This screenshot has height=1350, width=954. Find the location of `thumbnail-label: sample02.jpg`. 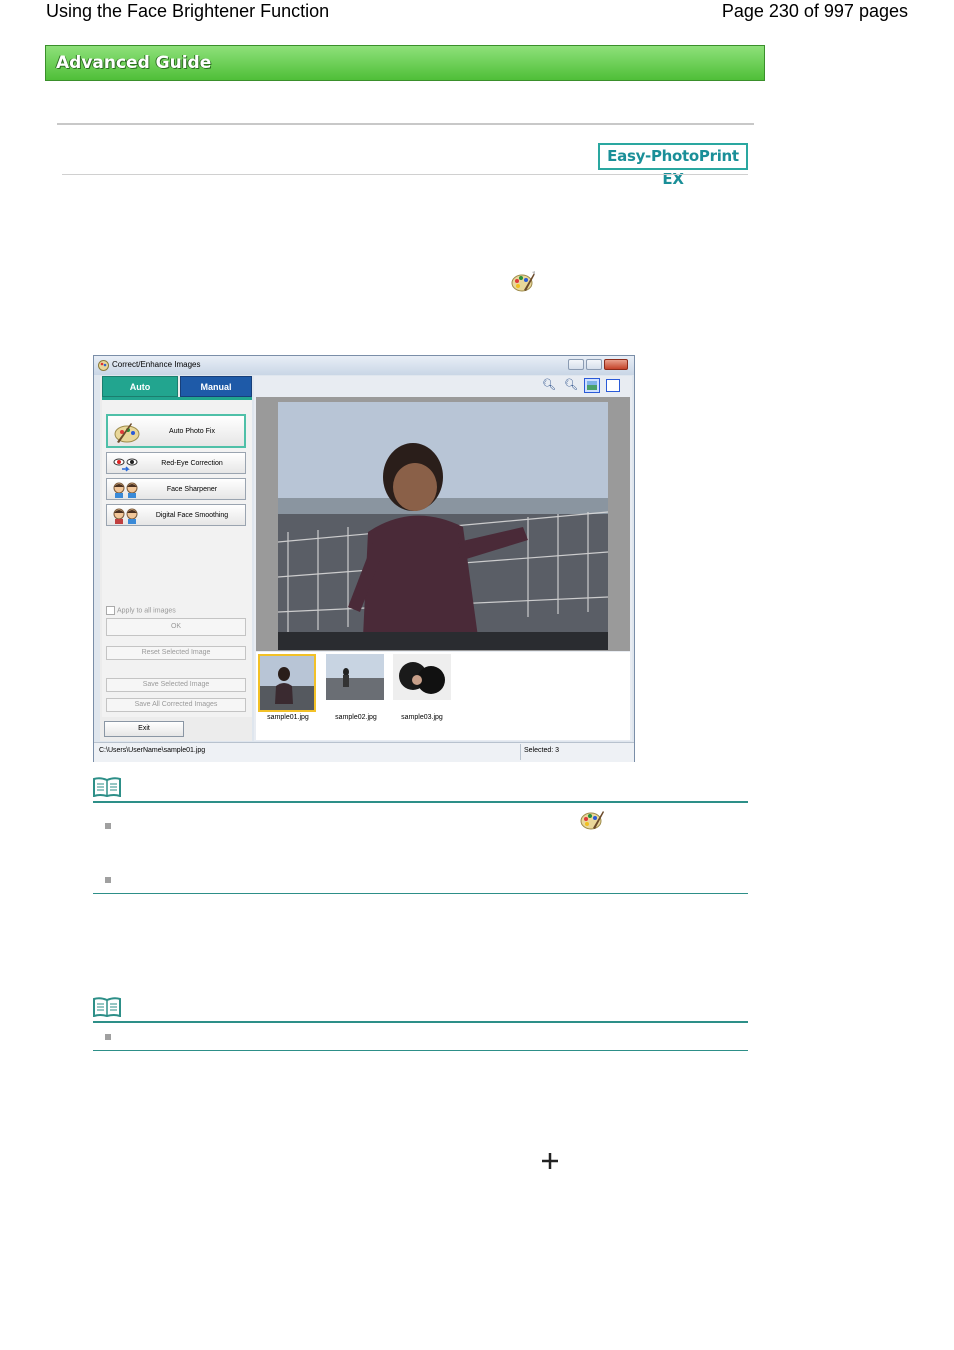

thumbnail-label: sample02.jpg is located at coordinates (356, 717).